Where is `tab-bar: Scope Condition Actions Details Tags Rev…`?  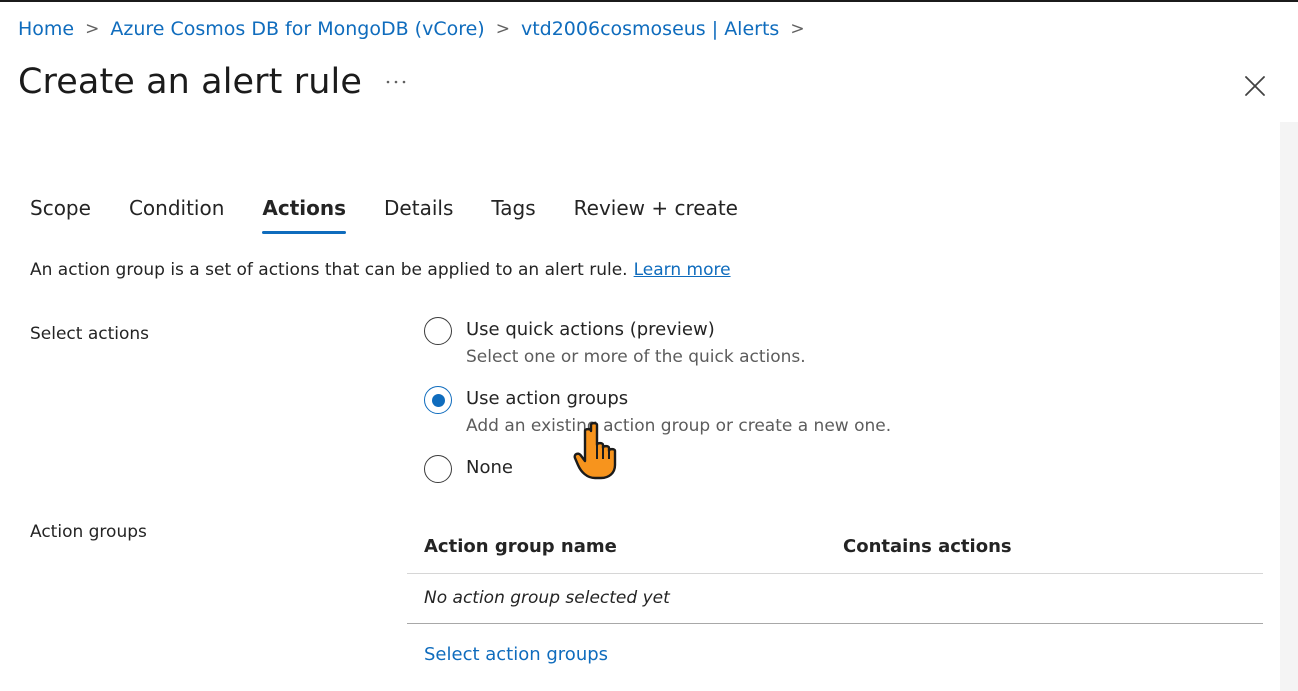
tab-bar: Scope Condition Actions Details Tags Rev… is located at coordinates (403, 215).